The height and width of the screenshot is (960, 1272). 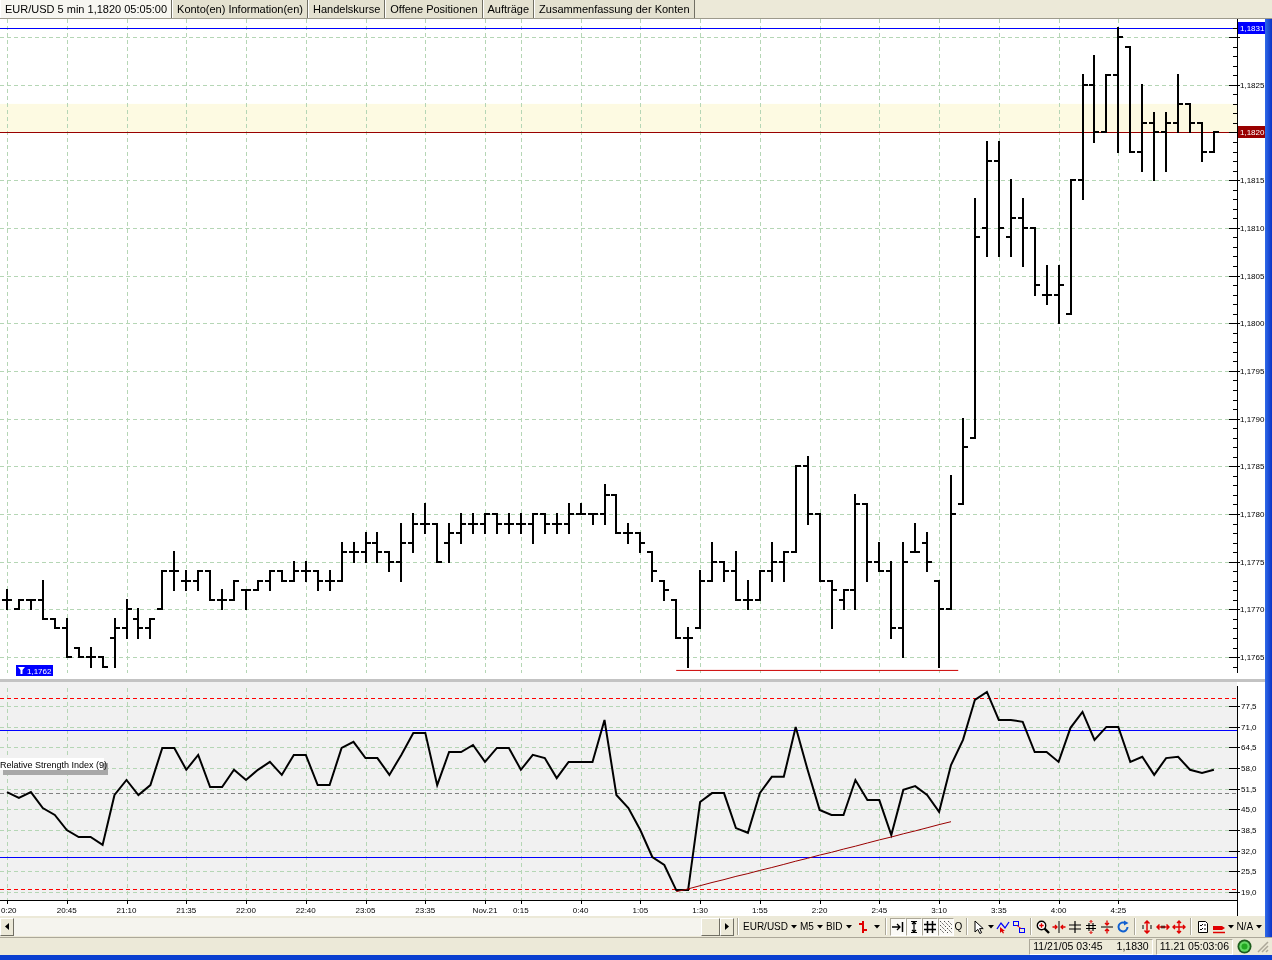 I want to click on right-triangle-icon, so click(x=727, y=926).